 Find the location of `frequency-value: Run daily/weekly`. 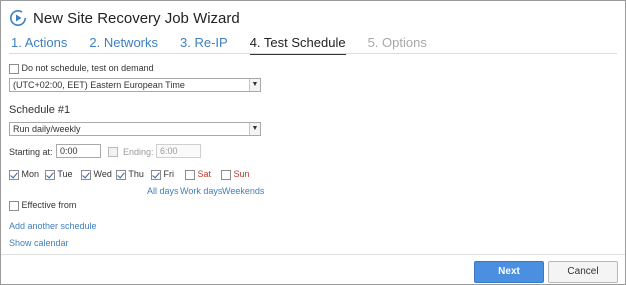

frequency-value: Run daily/weekly is located at coordinates (47, 129).